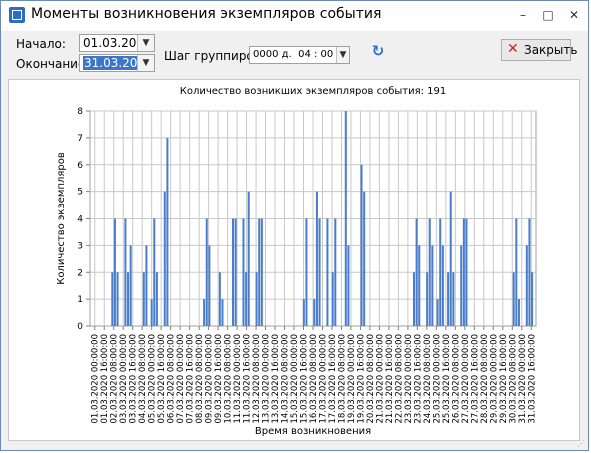 The height and width of the screenshot is (453, 591). What do you see at coordinates (248, 379) in the screenshot?
I see `x-tick-label: 11.03.2020 16:00:00` at bounding box center [248, 379].